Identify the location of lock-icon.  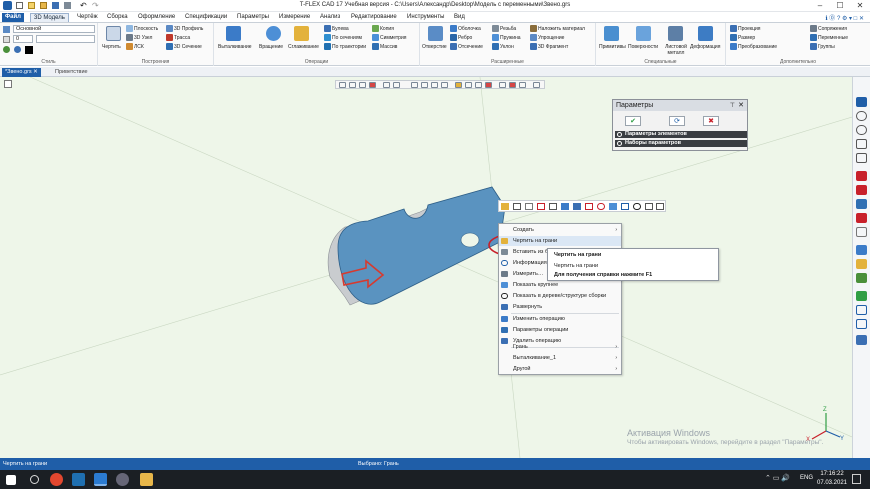
(536, 85).